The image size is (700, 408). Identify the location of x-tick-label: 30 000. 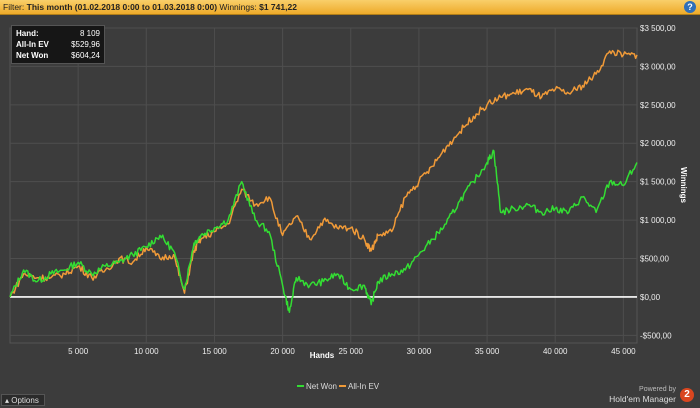
(419, 351).